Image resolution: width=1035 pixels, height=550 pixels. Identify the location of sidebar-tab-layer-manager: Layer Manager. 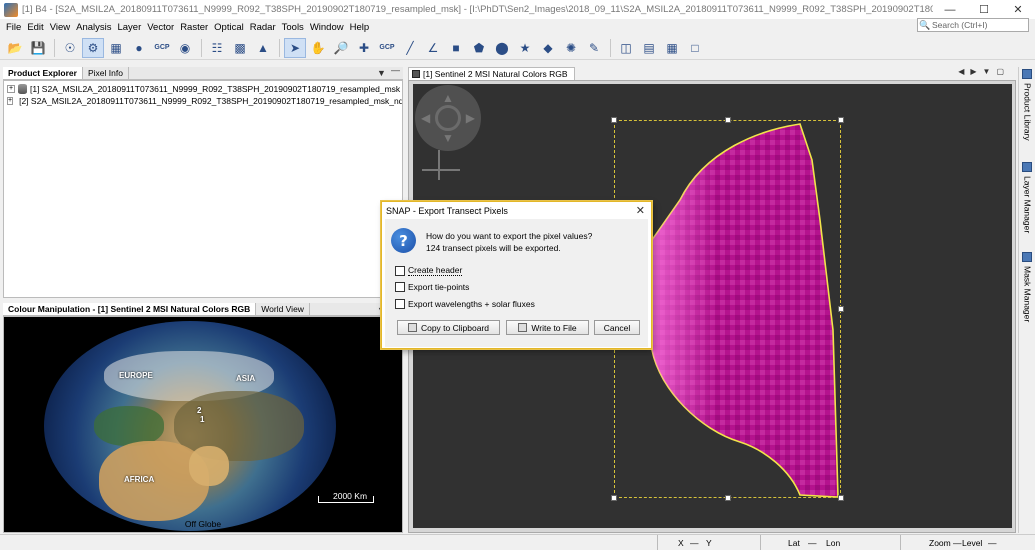
(1027, 202).